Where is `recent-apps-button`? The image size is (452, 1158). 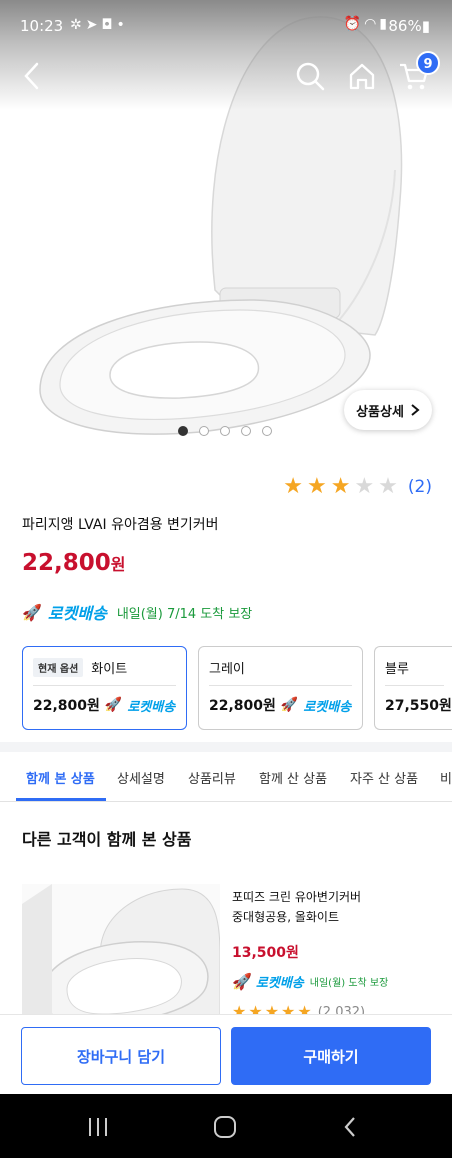 recent-apps-button is located at coordinates (98, 1127).